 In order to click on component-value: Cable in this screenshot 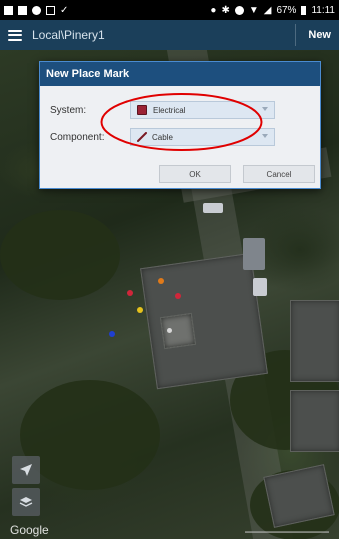, I will do `click(162, 137)`.